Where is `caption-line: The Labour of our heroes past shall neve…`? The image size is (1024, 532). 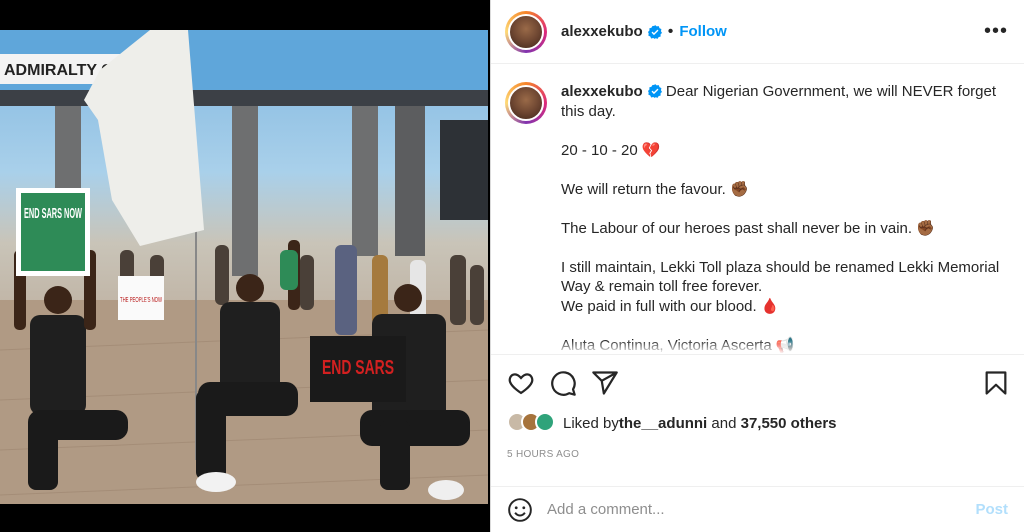 caption-line: The Labour of our heroes past shall neve… is located at coordinates (748, 228).